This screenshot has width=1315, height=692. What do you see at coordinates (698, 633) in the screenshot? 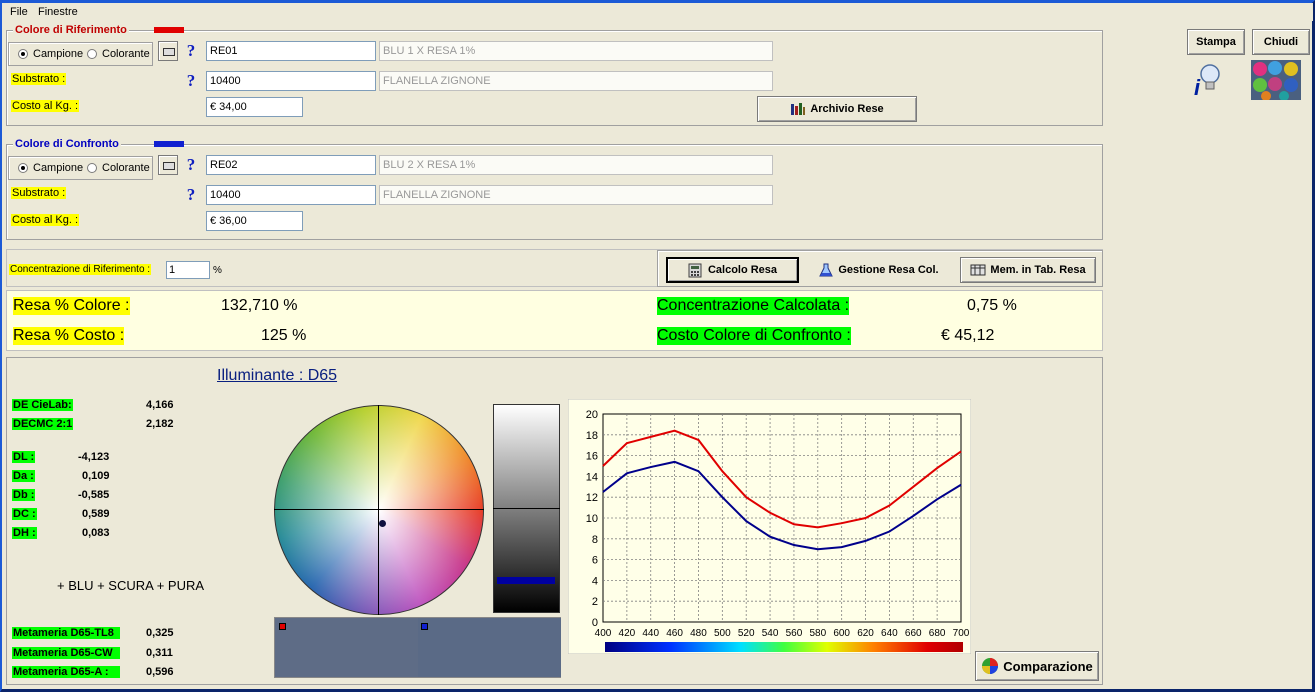
I see `x-tick-label: 480` at bounding box center [698, 633].